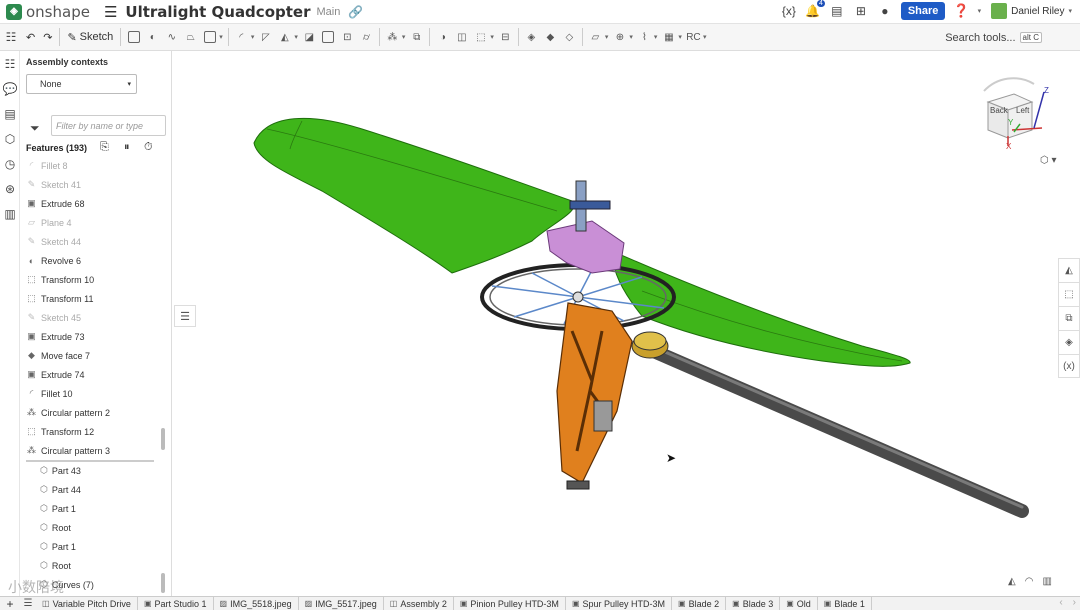  What do you see at coordinates (93, 279) in the screenshot?
I see `feature-item: ⬚ Transform 10` at bounding box center [93, 279].